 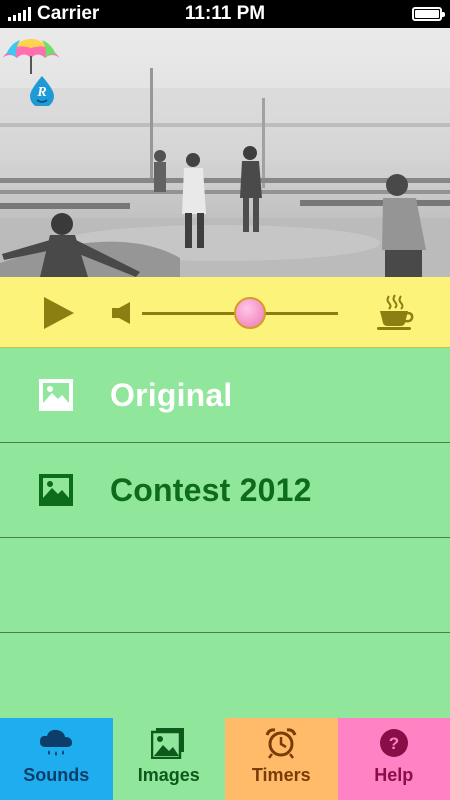 I want to click on rain-cloud-icon, so click(x=56, y=742).